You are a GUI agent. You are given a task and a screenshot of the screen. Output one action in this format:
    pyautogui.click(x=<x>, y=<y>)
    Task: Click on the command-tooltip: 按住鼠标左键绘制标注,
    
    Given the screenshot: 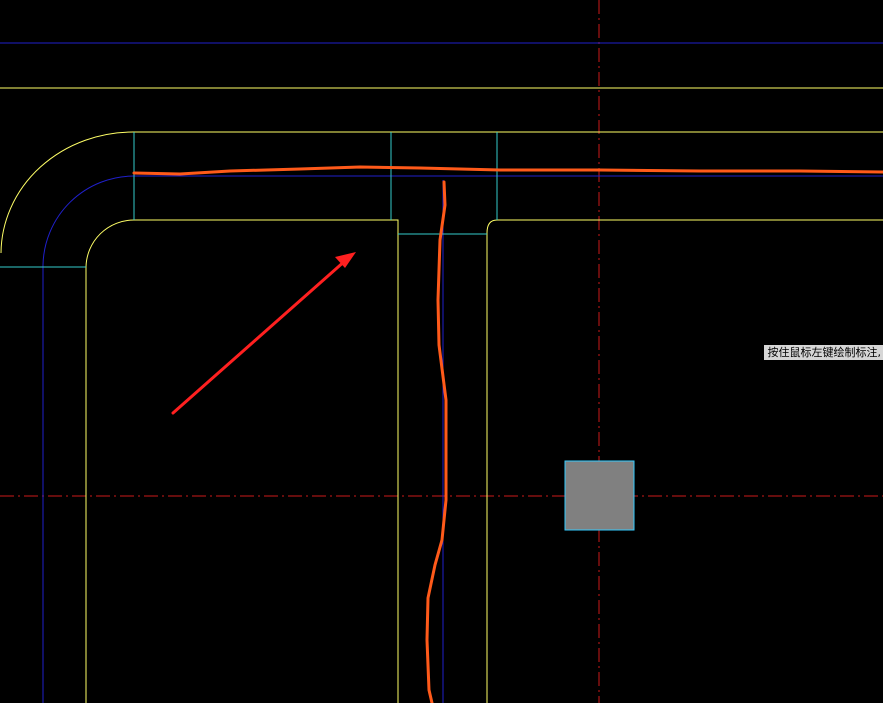 What is the action you would take?
    pyautogui.click(x=823, y=352)
    